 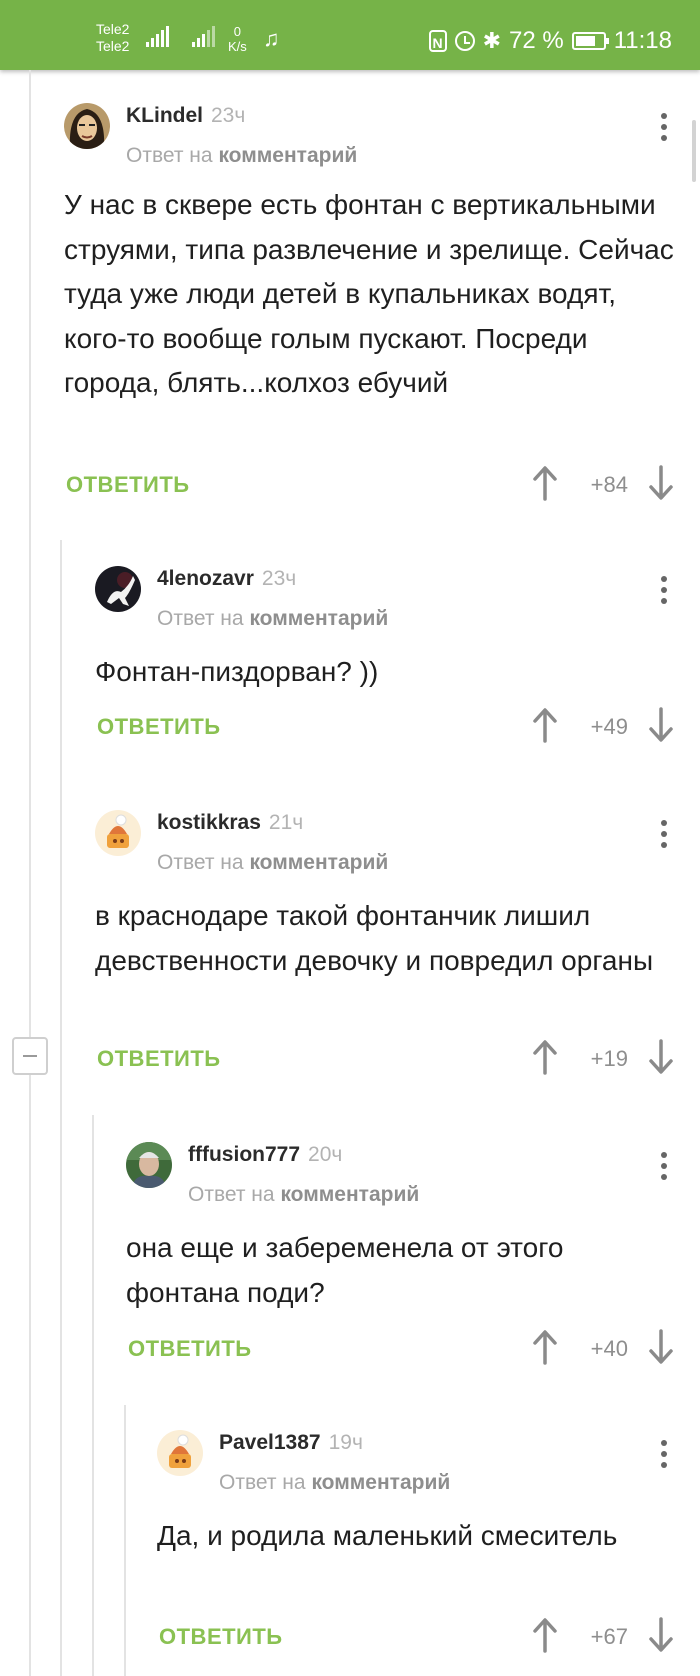 What do you see at coordinates (271, 38) in the screenshot?
I see `music-icon: ♫` at bounding box center [271, 38].